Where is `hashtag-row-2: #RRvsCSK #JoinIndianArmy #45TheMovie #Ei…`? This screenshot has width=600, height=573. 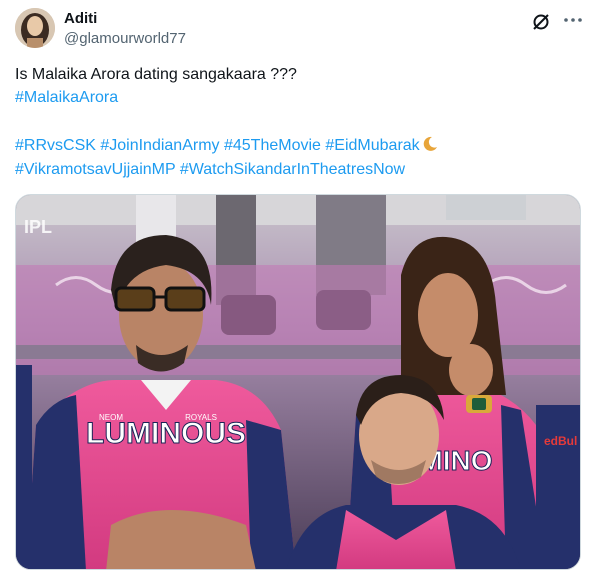 hashtag-row-2: #RRvsCSK #JoinIndianArmy #45TheMovie #Ei… is located at coordinates (226, 146).